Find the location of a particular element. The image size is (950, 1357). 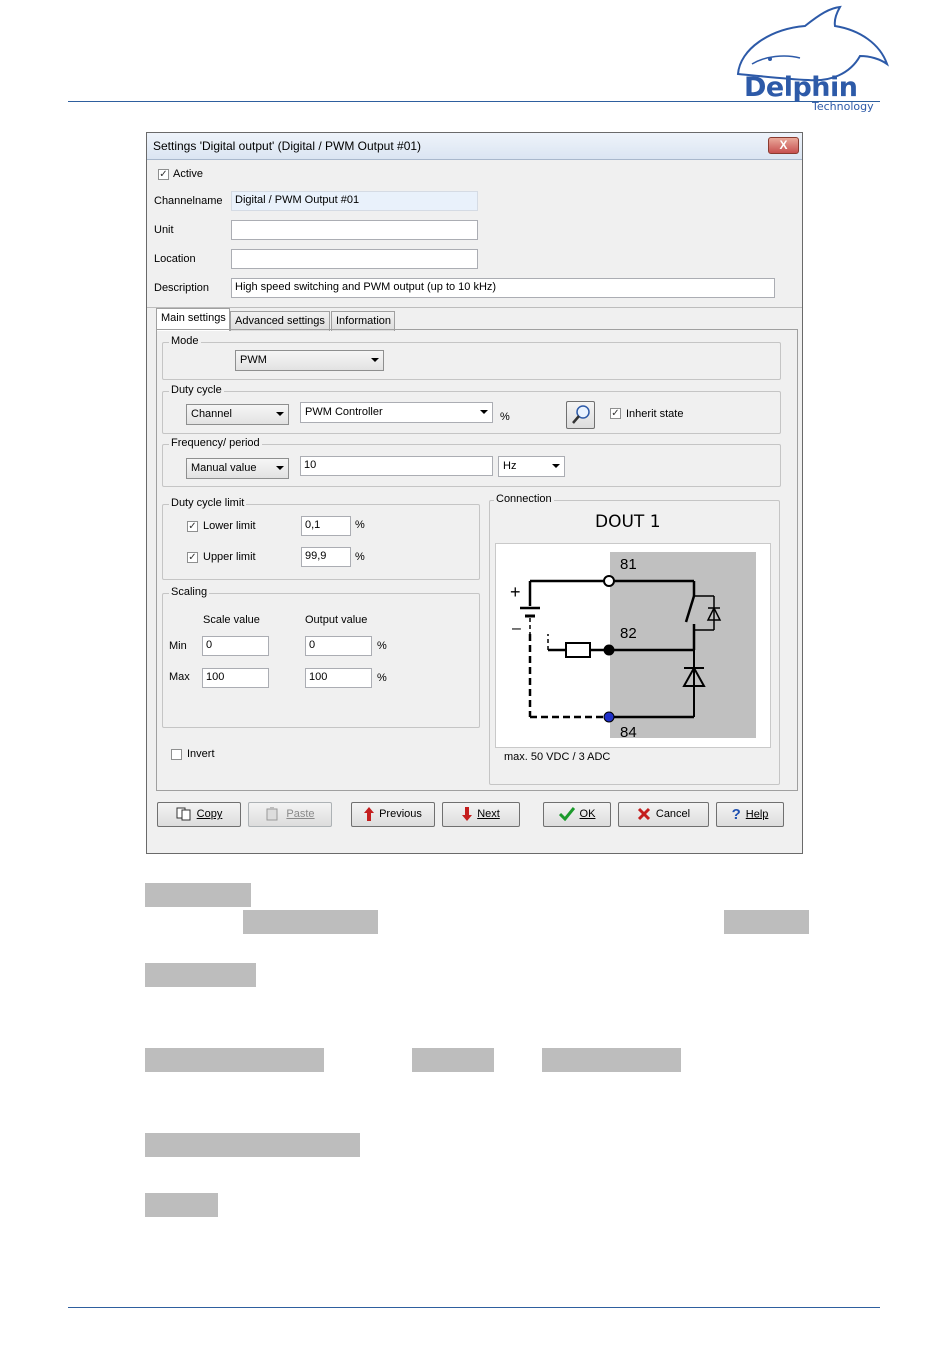

help-button: ? Help is located at coordinates (750, 814).